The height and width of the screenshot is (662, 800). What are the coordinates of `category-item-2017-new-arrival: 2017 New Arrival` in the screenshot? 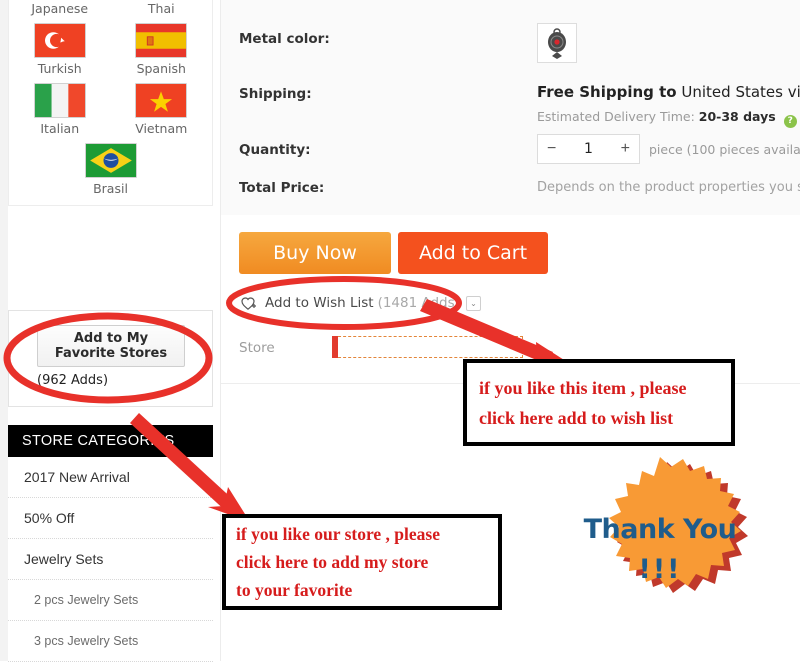 It's located at (110, 477).